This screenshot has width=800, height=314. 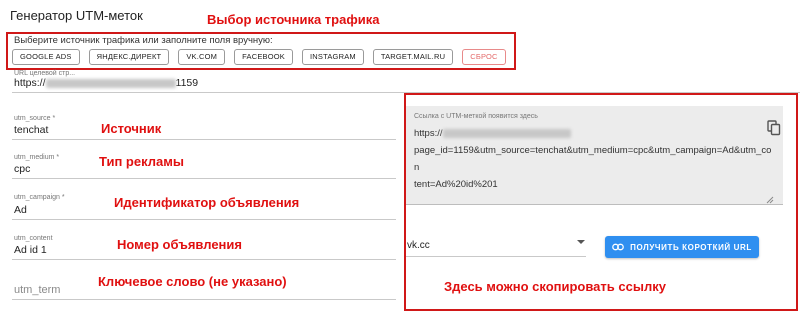 What do you see at coordinates (31, 130) in the screenshot?
I see `utm-source-input: tenchat` at bounding box center [31, 130].